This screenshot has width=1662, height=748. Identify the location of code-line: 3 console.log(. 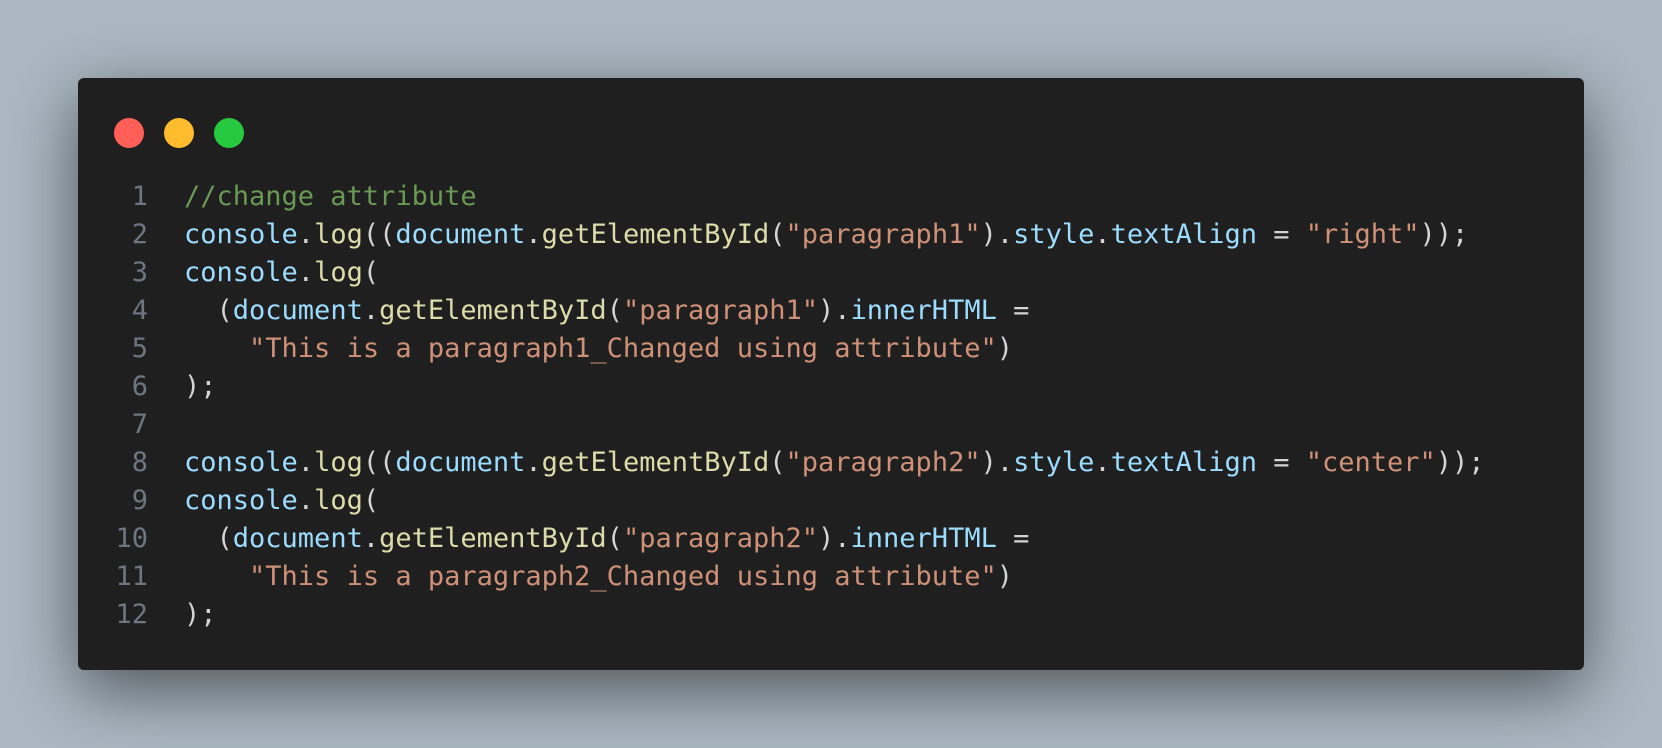
(831, 273).